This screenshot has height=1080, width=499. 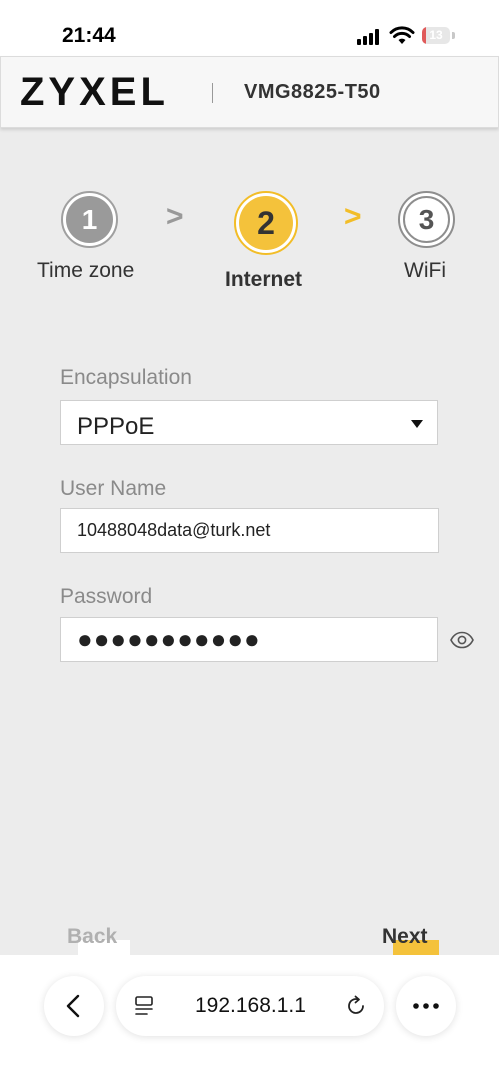 I want to click on next-button: Next, so click(x=405, y=937).